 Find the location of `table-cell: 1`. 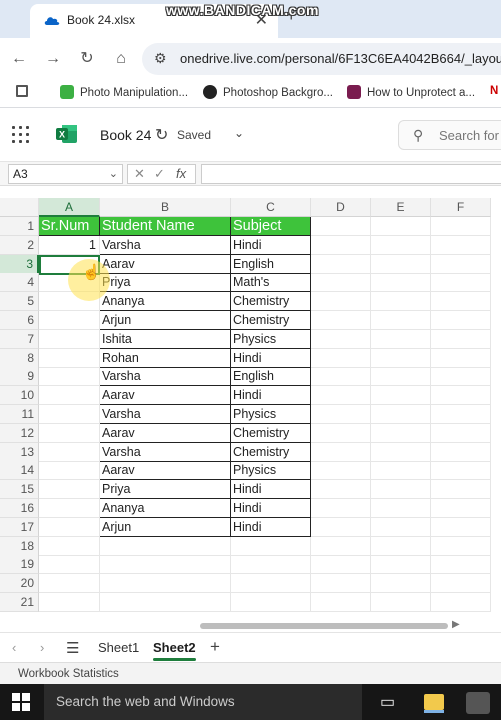

table-cell: 1 is located at coordinates (69, 245).